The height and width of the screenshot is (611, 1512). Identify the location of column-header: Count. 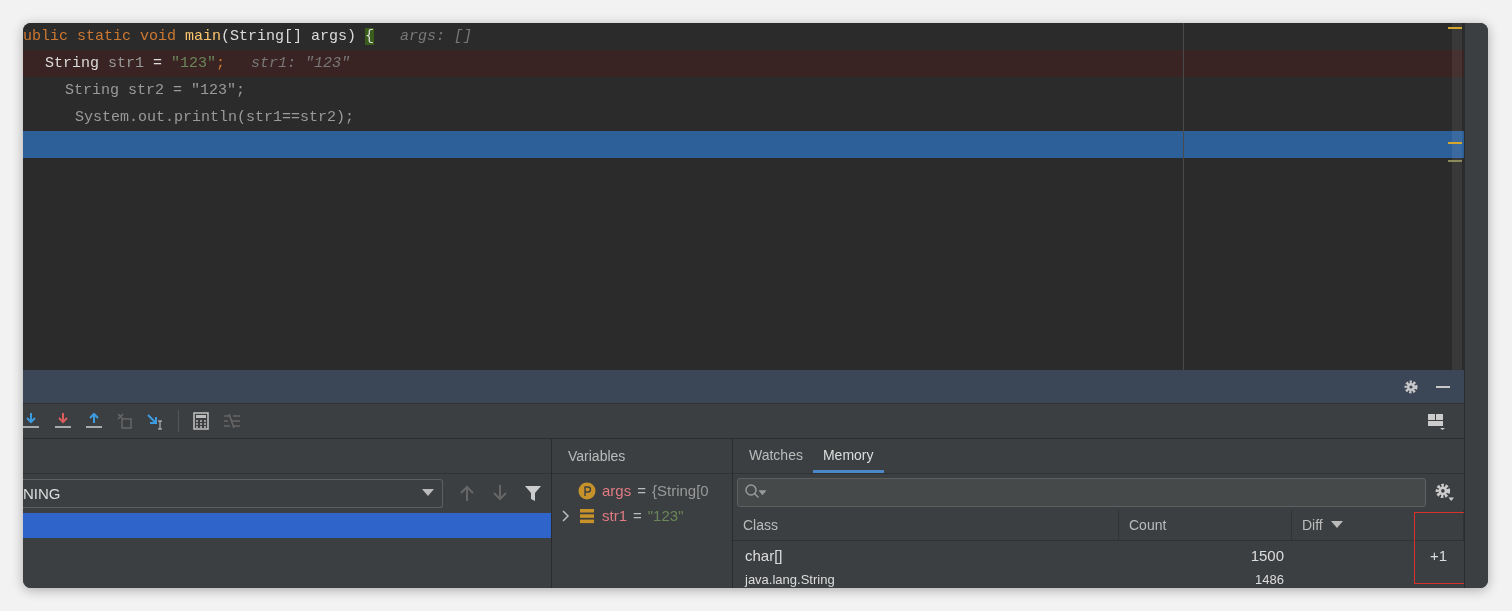
(1205, 525).